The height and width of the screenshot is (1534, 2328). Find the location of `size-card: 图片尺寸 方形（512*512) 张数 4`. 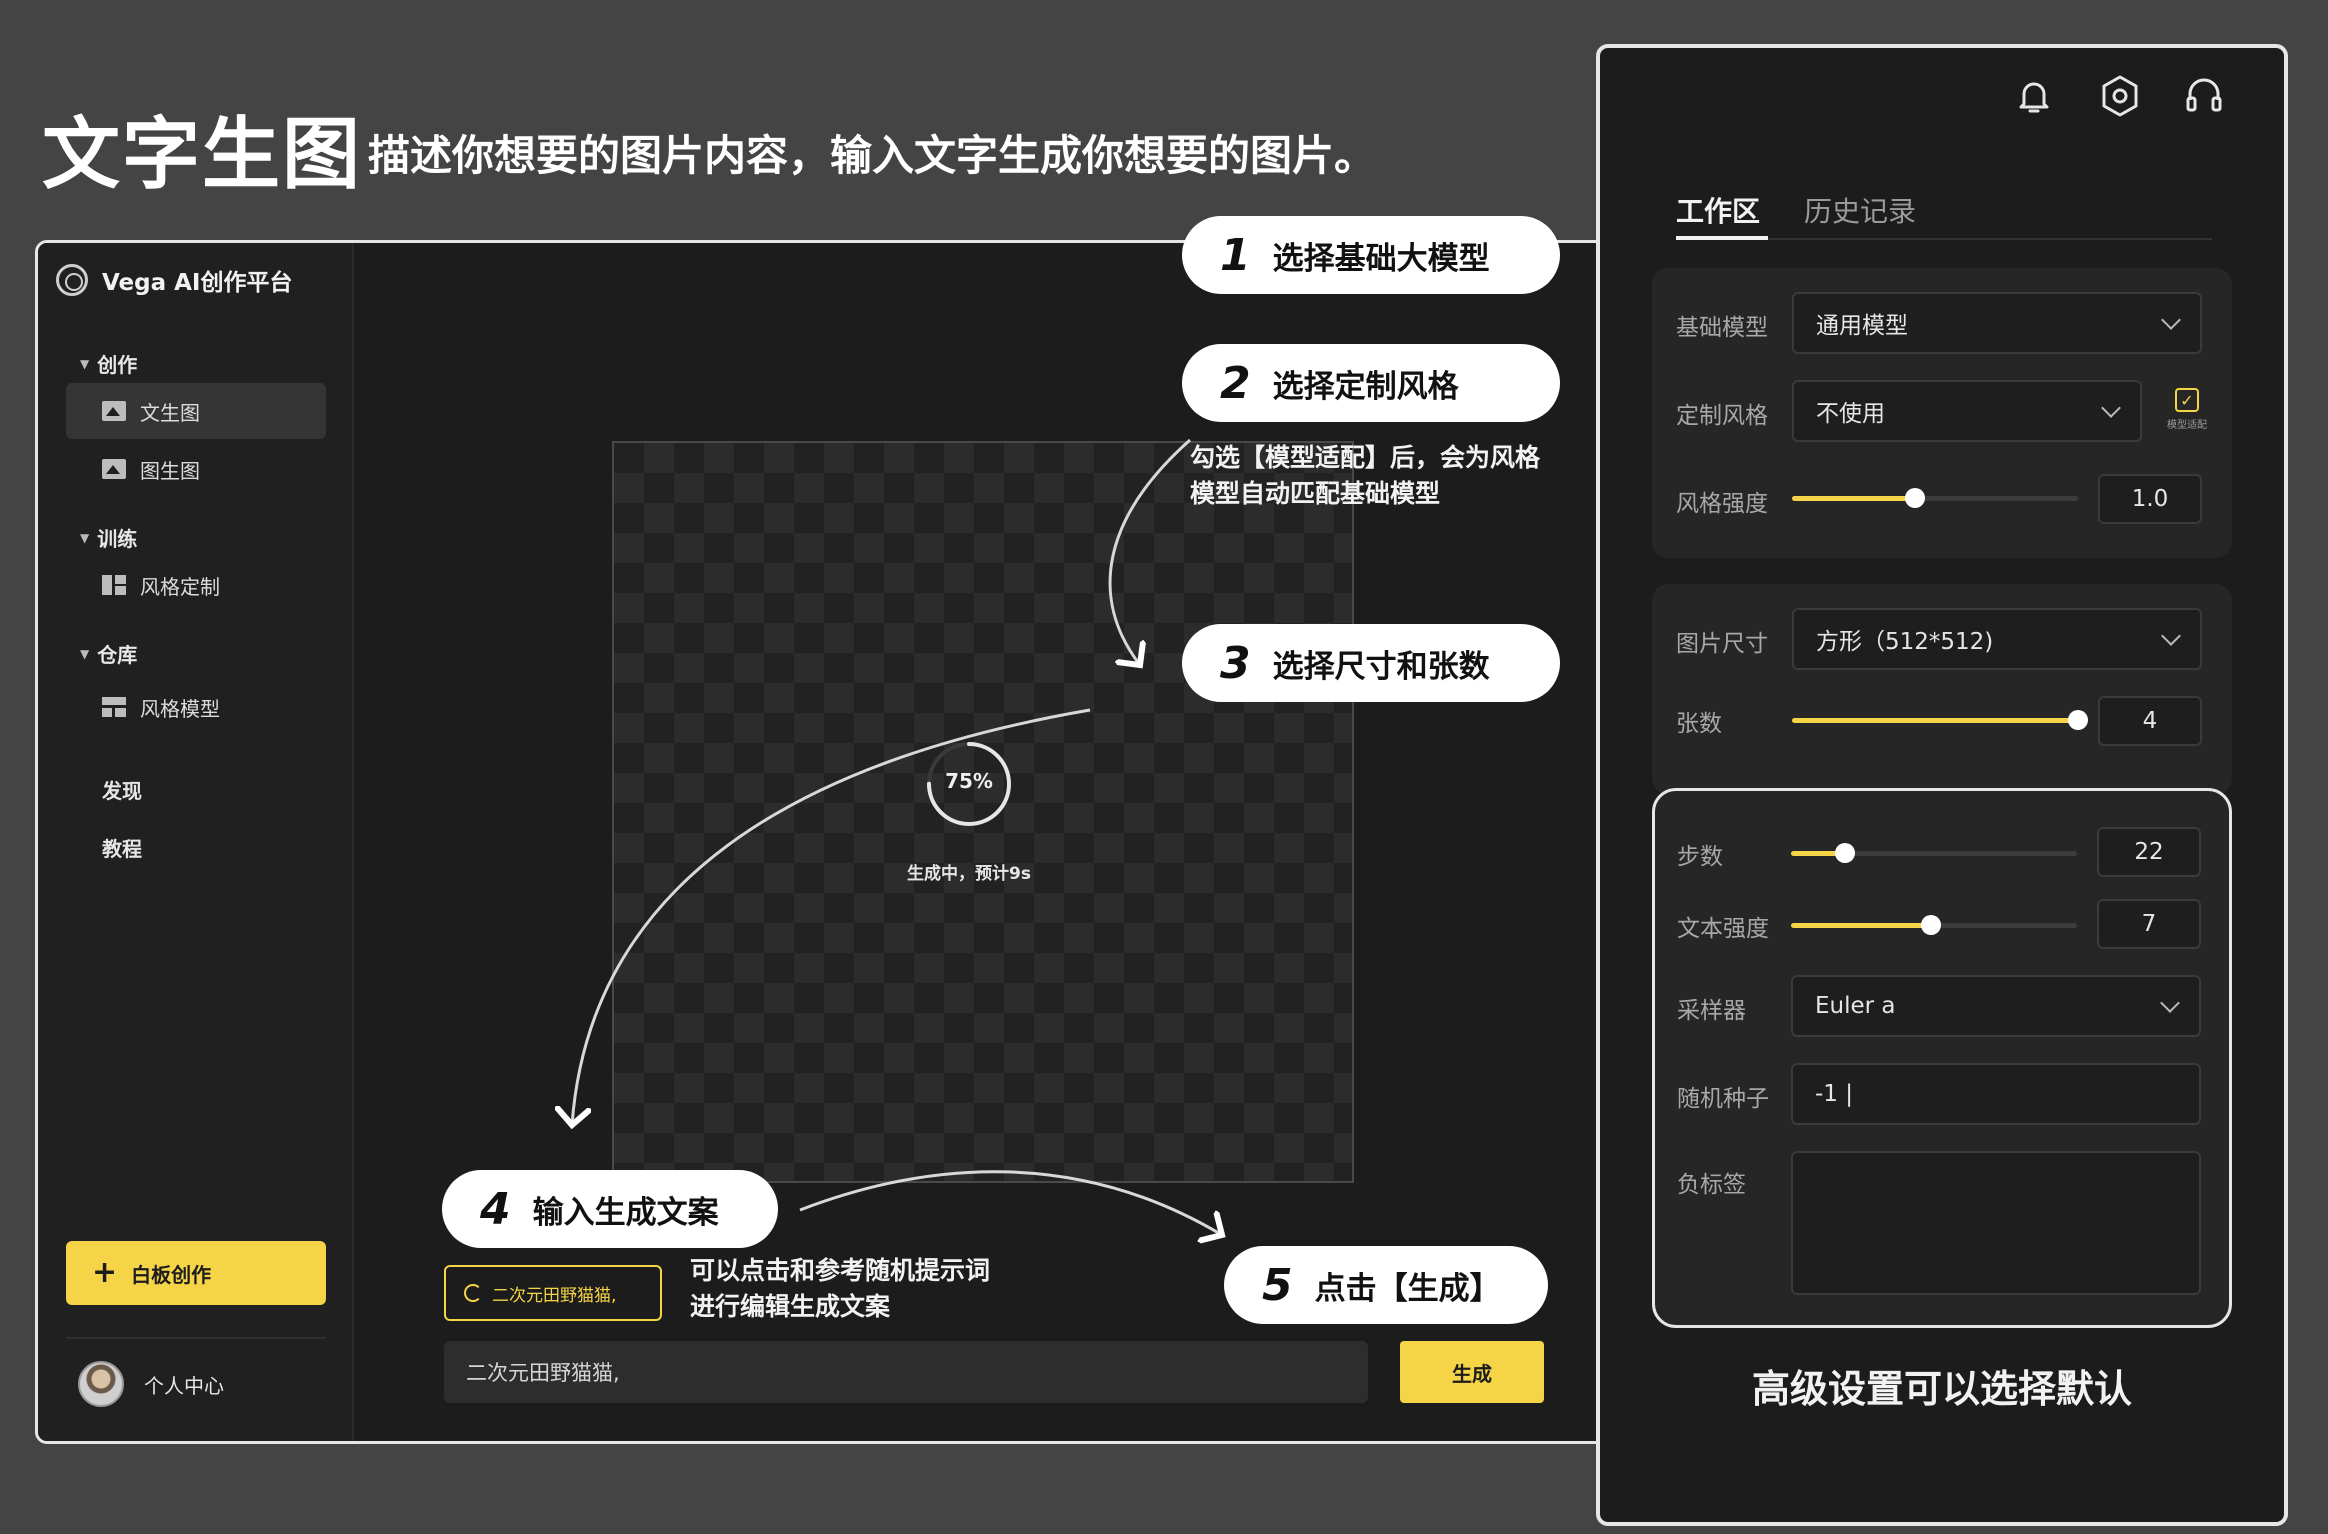

size-card: 图片尺寸 方形（512*512) 张数 4 is located at coordinates (1942, 689).